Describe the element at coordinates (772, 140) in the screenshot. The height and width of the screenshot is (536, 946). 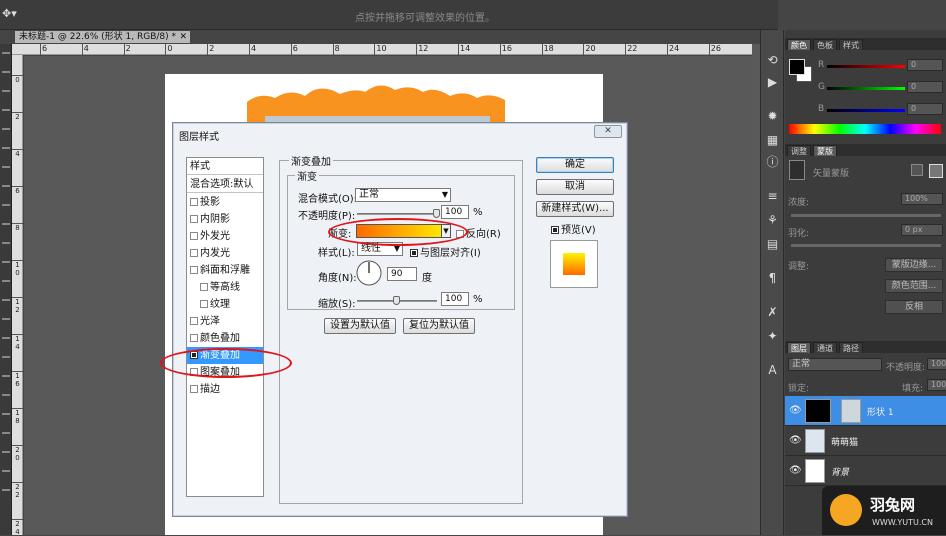
I see `histogram-icon: ▦` at that location.